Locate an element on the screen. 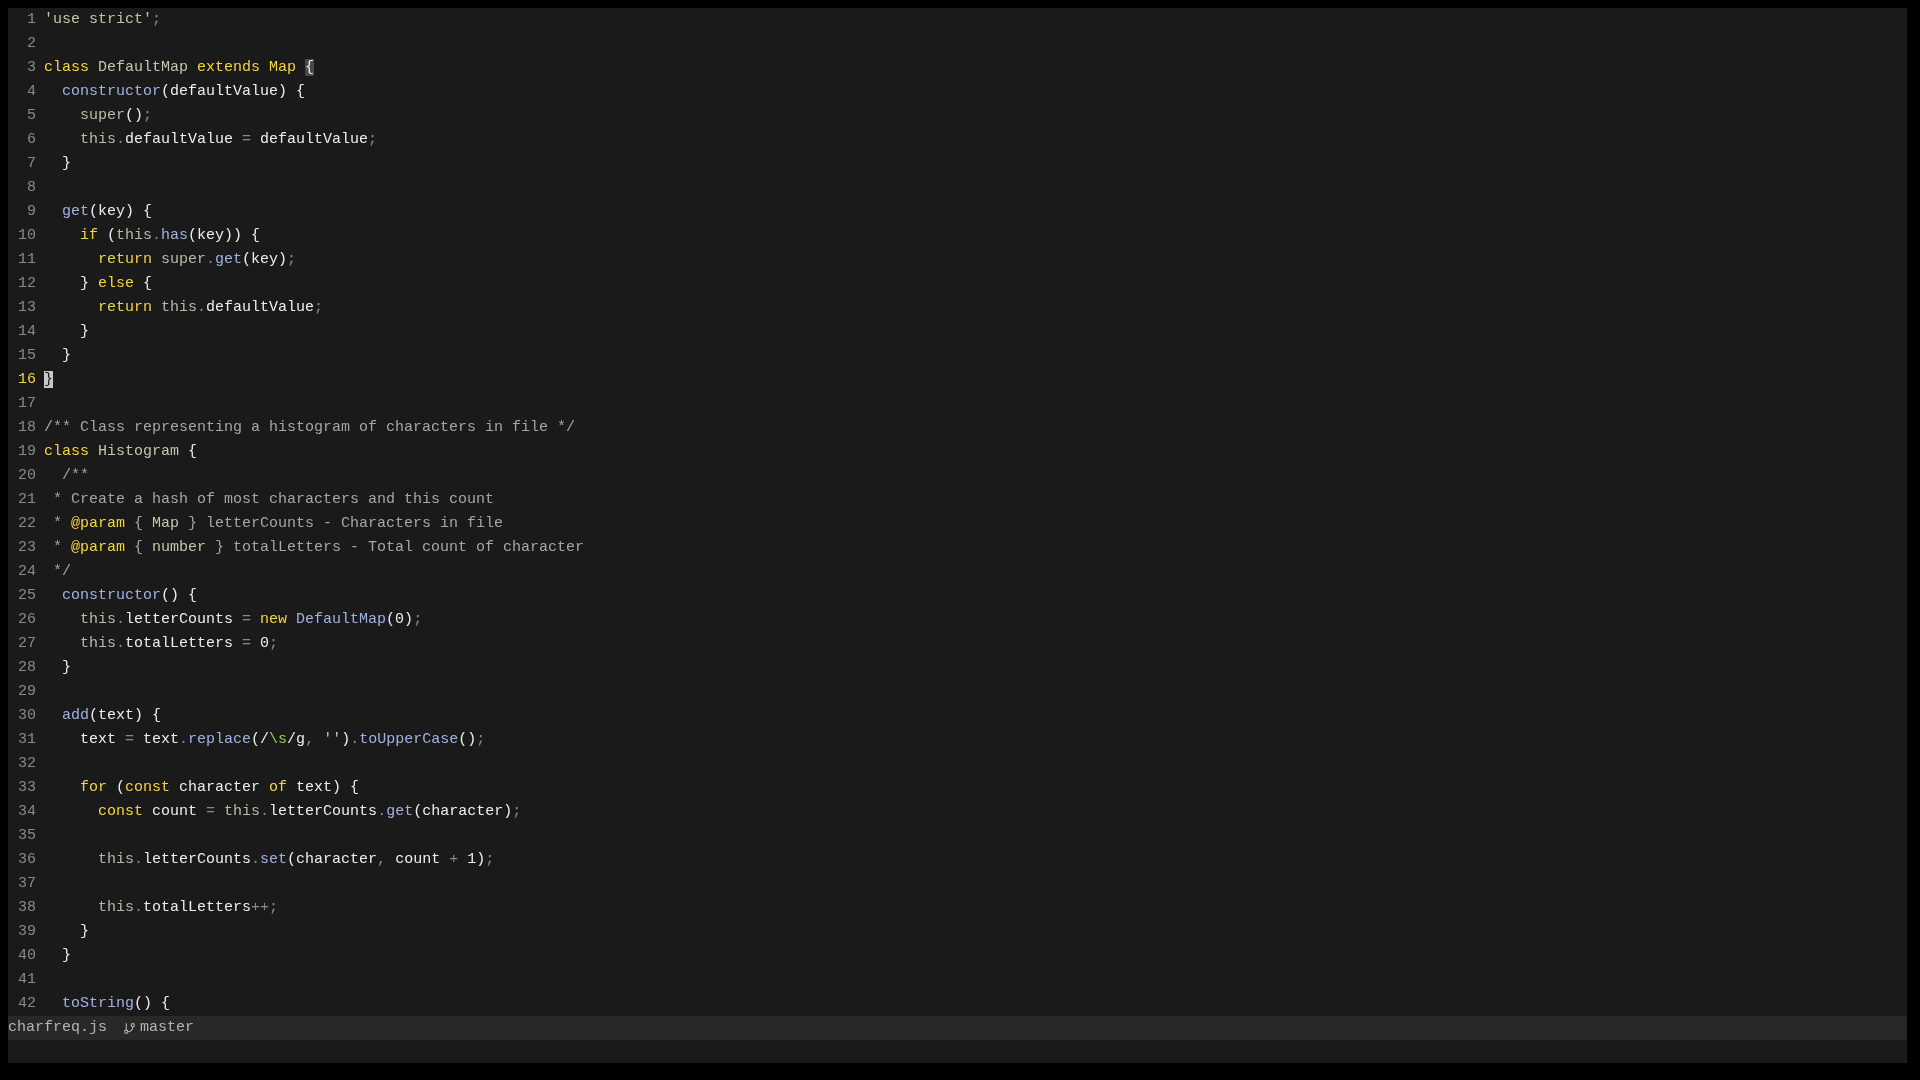 This screenshot has width=1920, height=1080. line-number: 30 is located at coordinates (26, 715).